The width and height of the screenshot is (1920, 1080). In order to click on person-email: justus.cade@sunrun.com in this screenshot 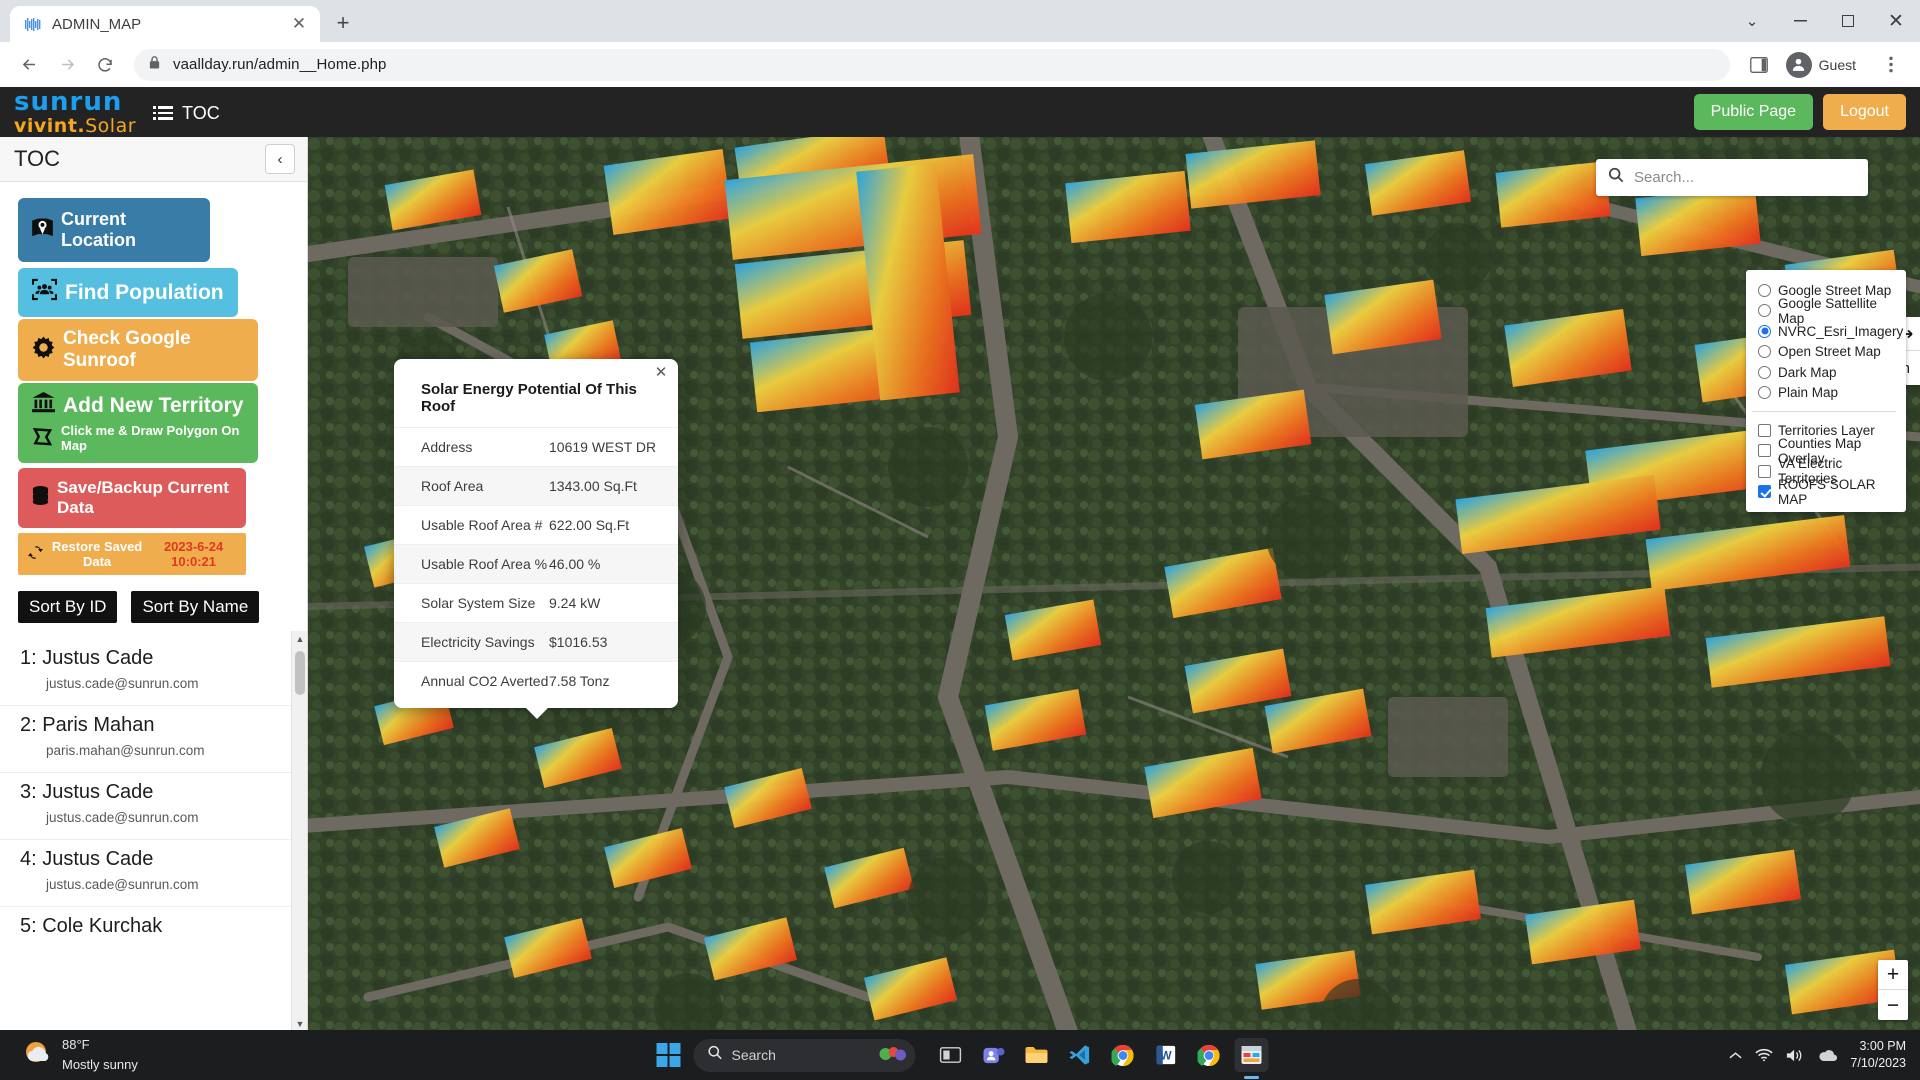, I will do `click(122, 884)`.